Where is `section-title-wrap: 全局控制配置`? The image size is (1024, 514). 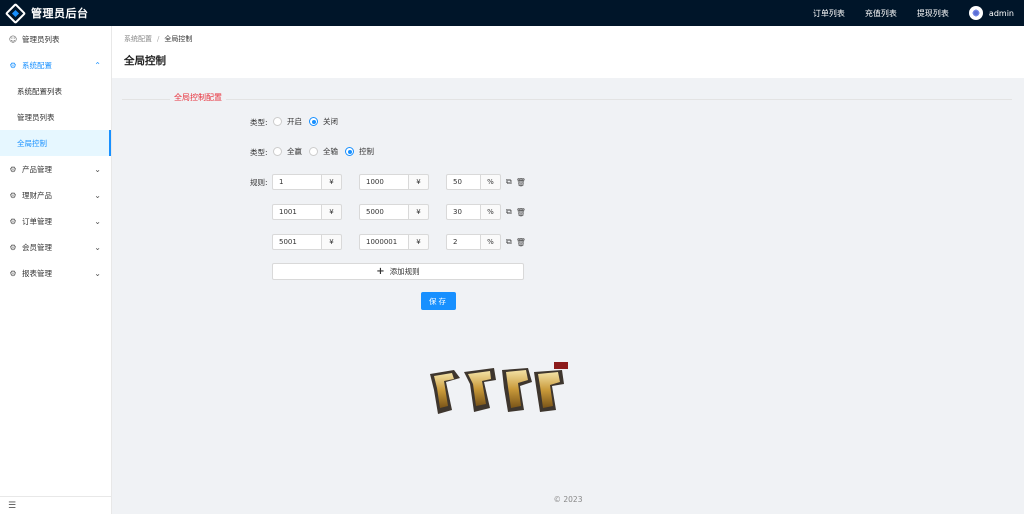
section-title-wrap: 全局控制配置 is located at coordinates (198, 97).